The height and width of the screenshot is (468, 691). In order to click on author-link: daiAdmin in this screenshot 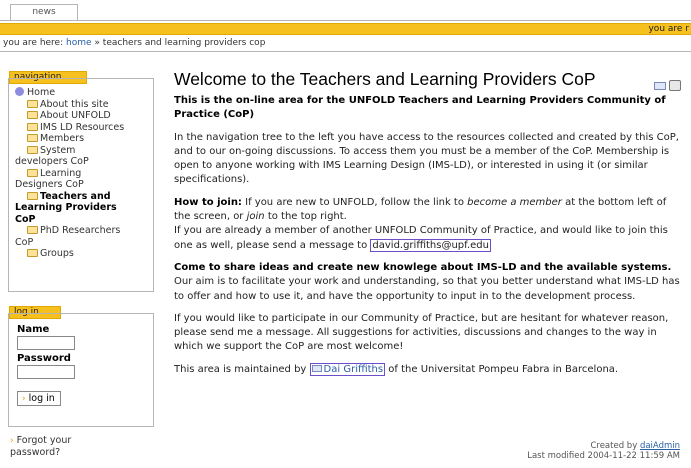, I will do `click(660, 446)`.